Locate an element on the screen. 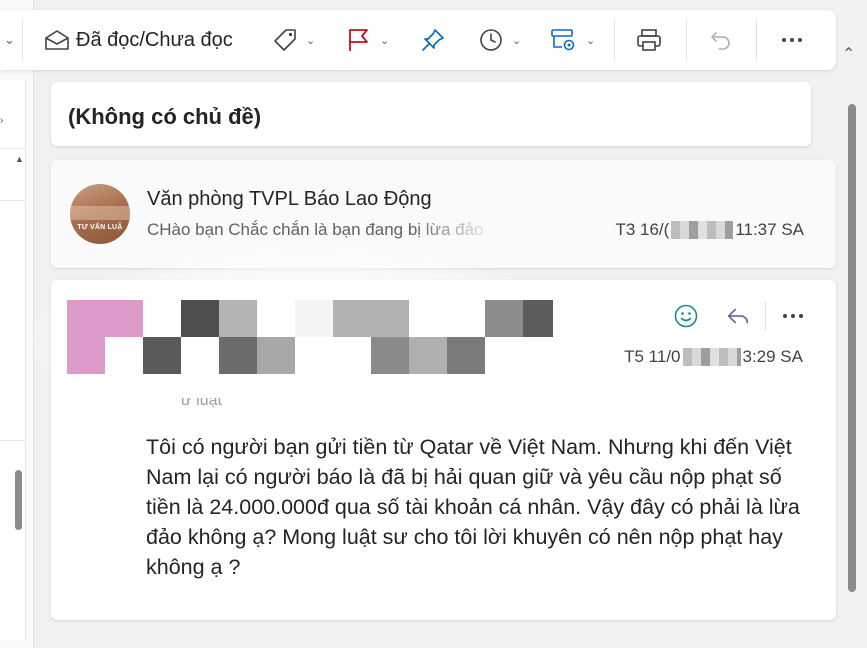 This screenshot has width=867, height=648. tag-button: ⌄ is located at coordinates (293, 40).